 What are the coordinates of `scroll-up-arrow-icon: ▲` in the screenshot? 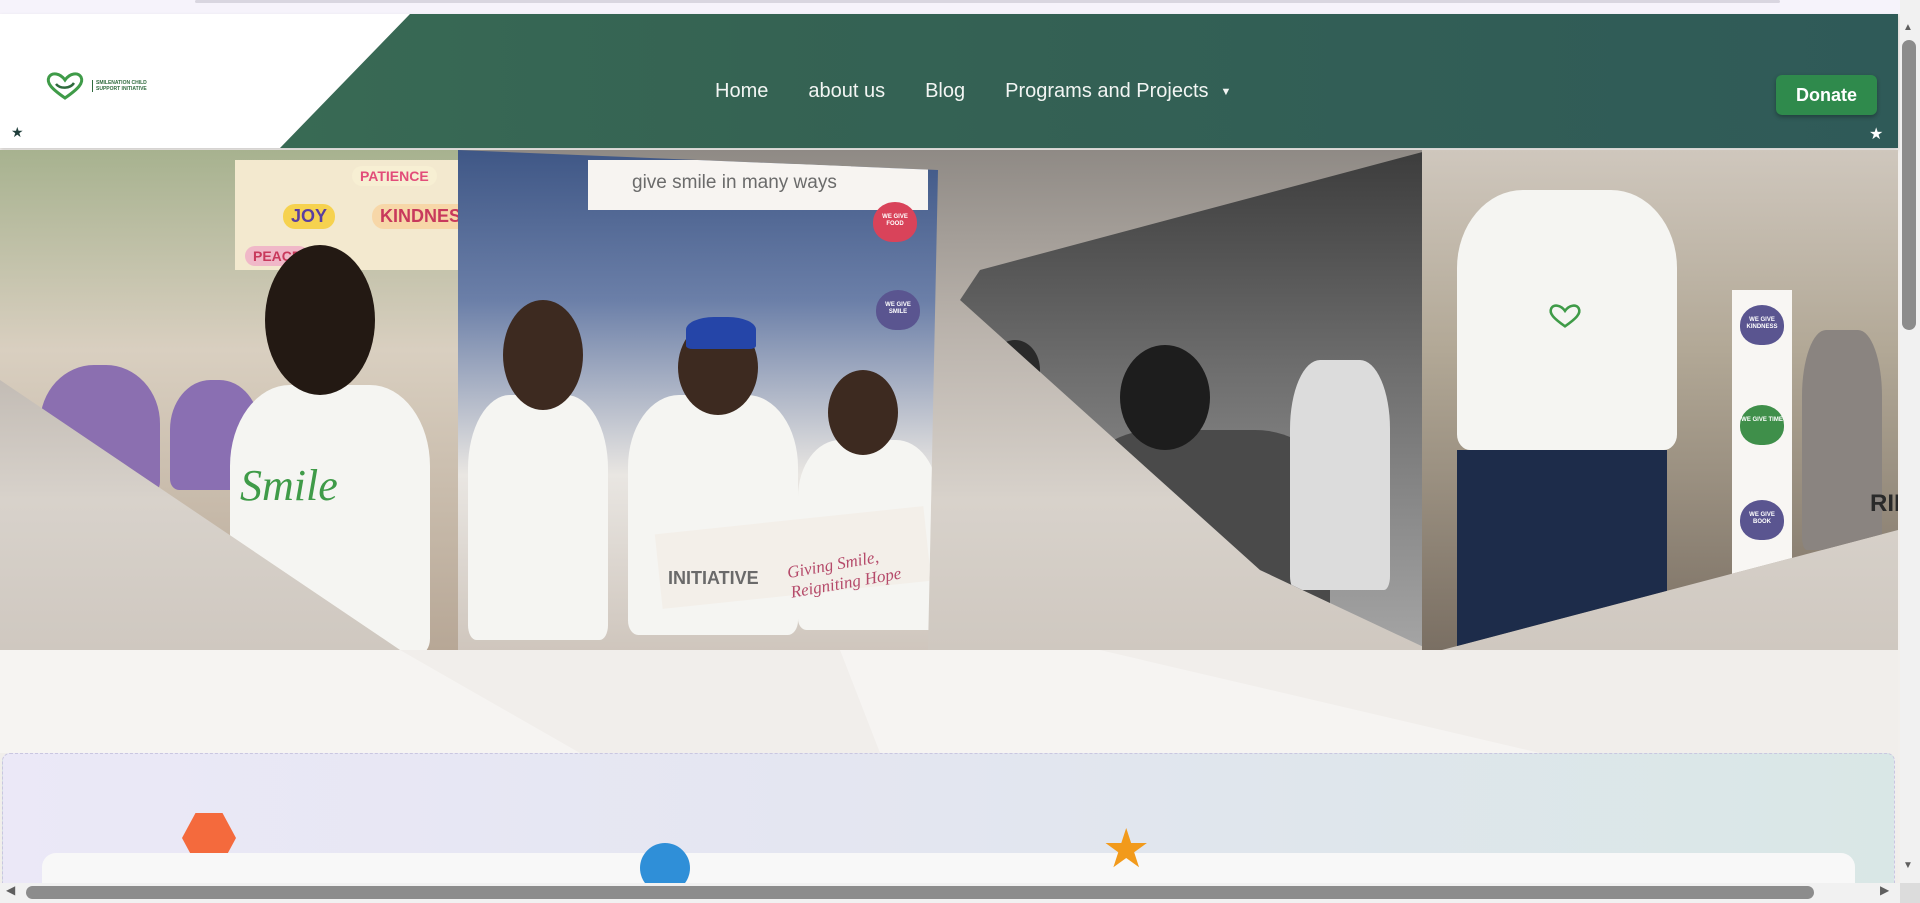 It's located at (1908, 27).